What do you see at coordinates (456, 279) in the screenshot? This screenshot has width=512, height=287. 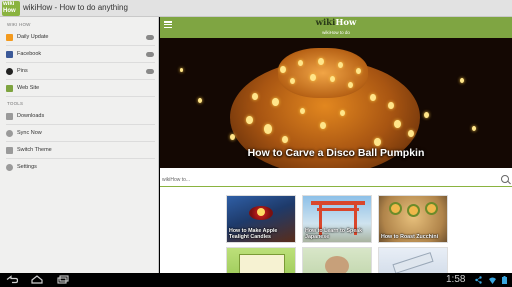 I see `status-clock: 1:58` at bounding box center [456, 279].